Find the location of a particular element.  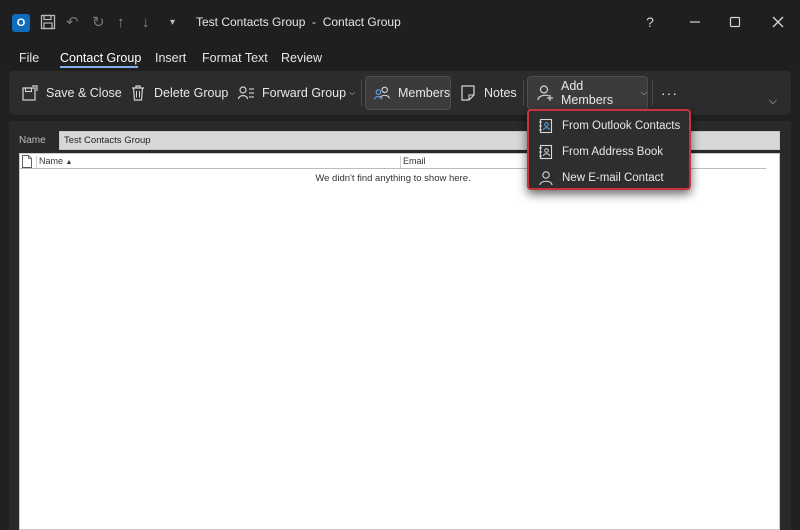

document-icon is located at coordinates (27, 161).